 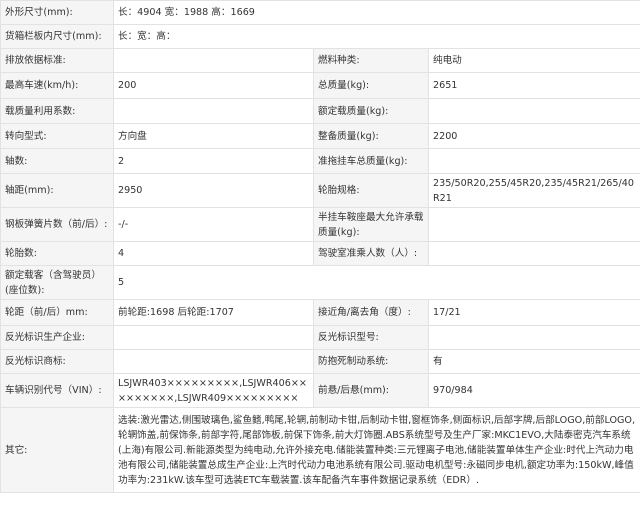 I want to click on trailer-mass-label: 准拖挂车总质量(kg):, so click(x=371, y=161).